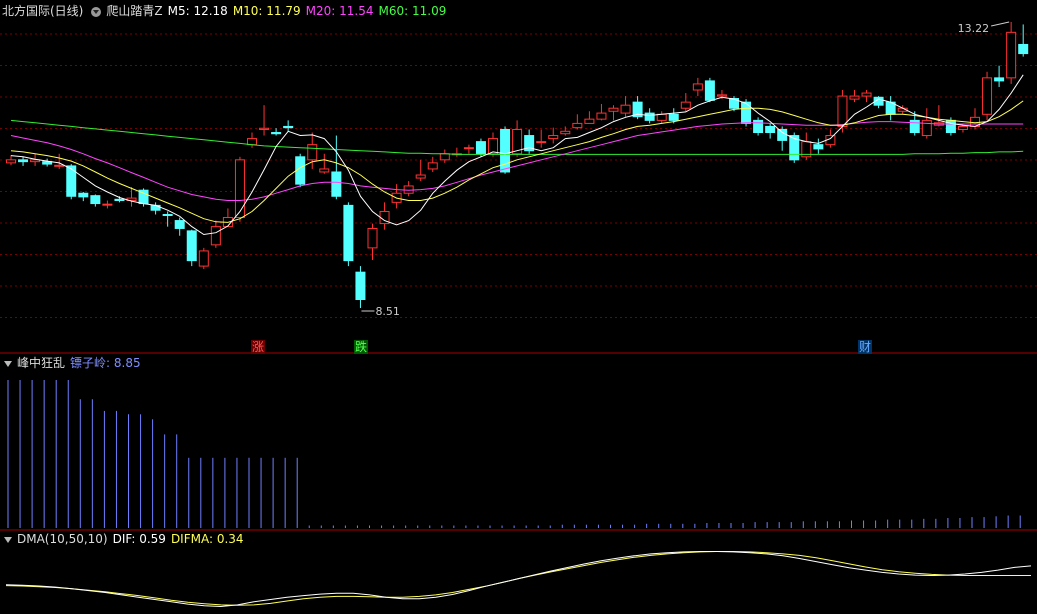 The image size is (1037, 614). What do you see at coordinates (207, 539) in the screenshot?
I see `difma-value: DIFMA: 0.34` at bounding box center [207, 539].